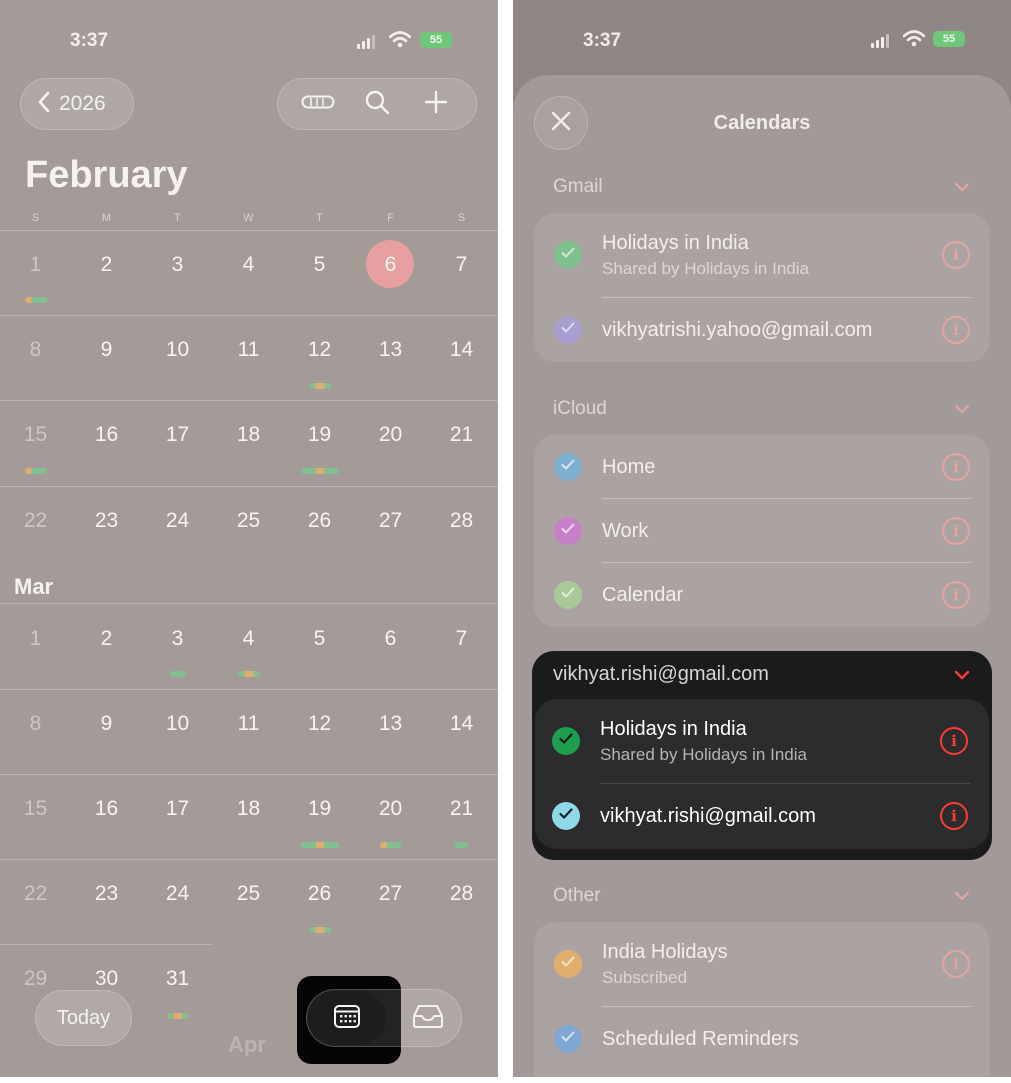 Image resolution: width=1011 pixels, height=1083 pixels. I want to click on calendars-tab-button, so click(347, 1018).